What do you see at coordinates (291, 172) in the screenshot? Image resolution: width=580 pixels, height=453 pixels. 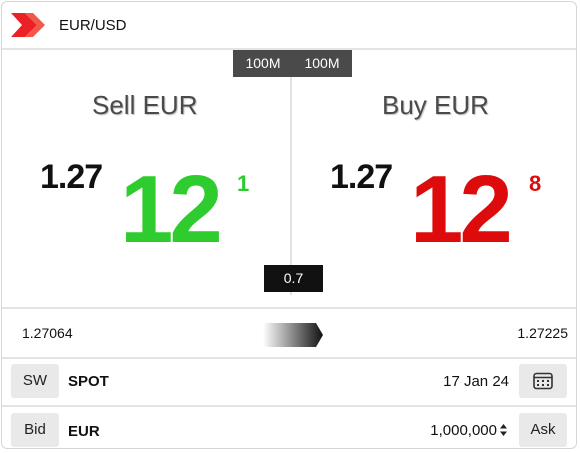 I see `divider` at bounding box center [291, 172].